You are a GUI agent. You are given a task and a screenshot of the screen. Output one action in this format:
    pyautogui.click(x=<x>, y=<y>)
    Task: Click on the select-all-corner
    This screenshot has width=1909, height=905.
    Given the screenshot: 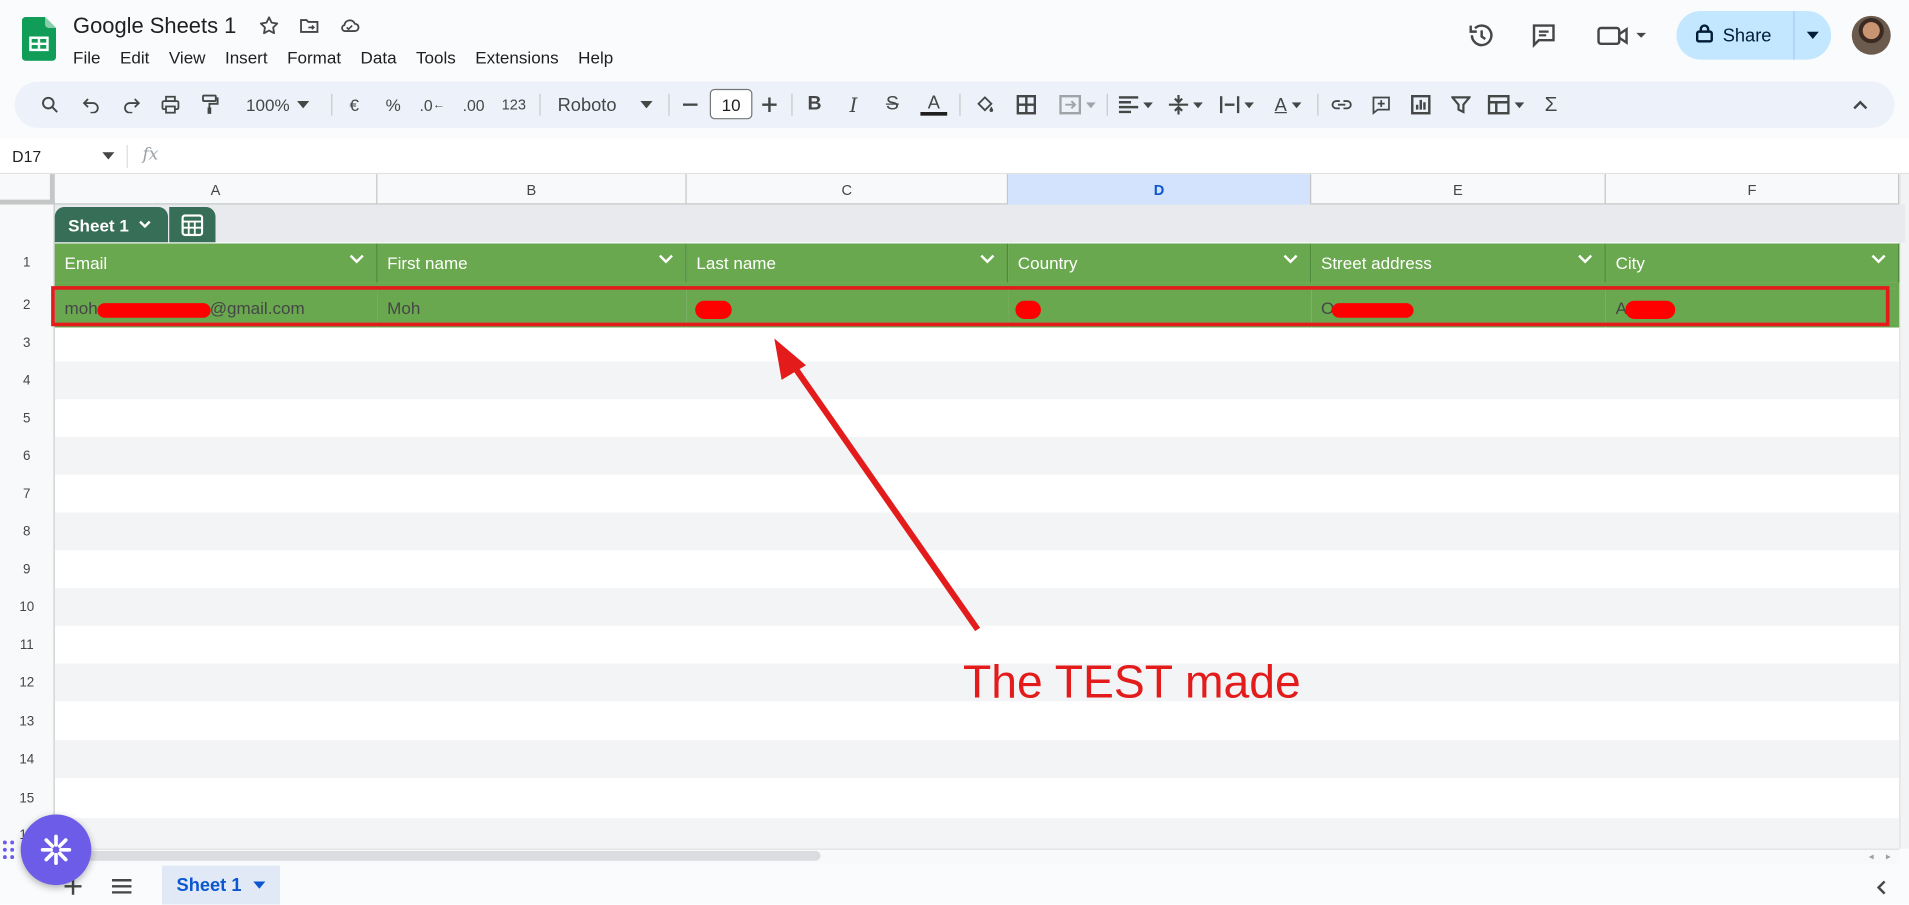 What is the action you would take?
    pyautogui.click(x=27, y=189)
    